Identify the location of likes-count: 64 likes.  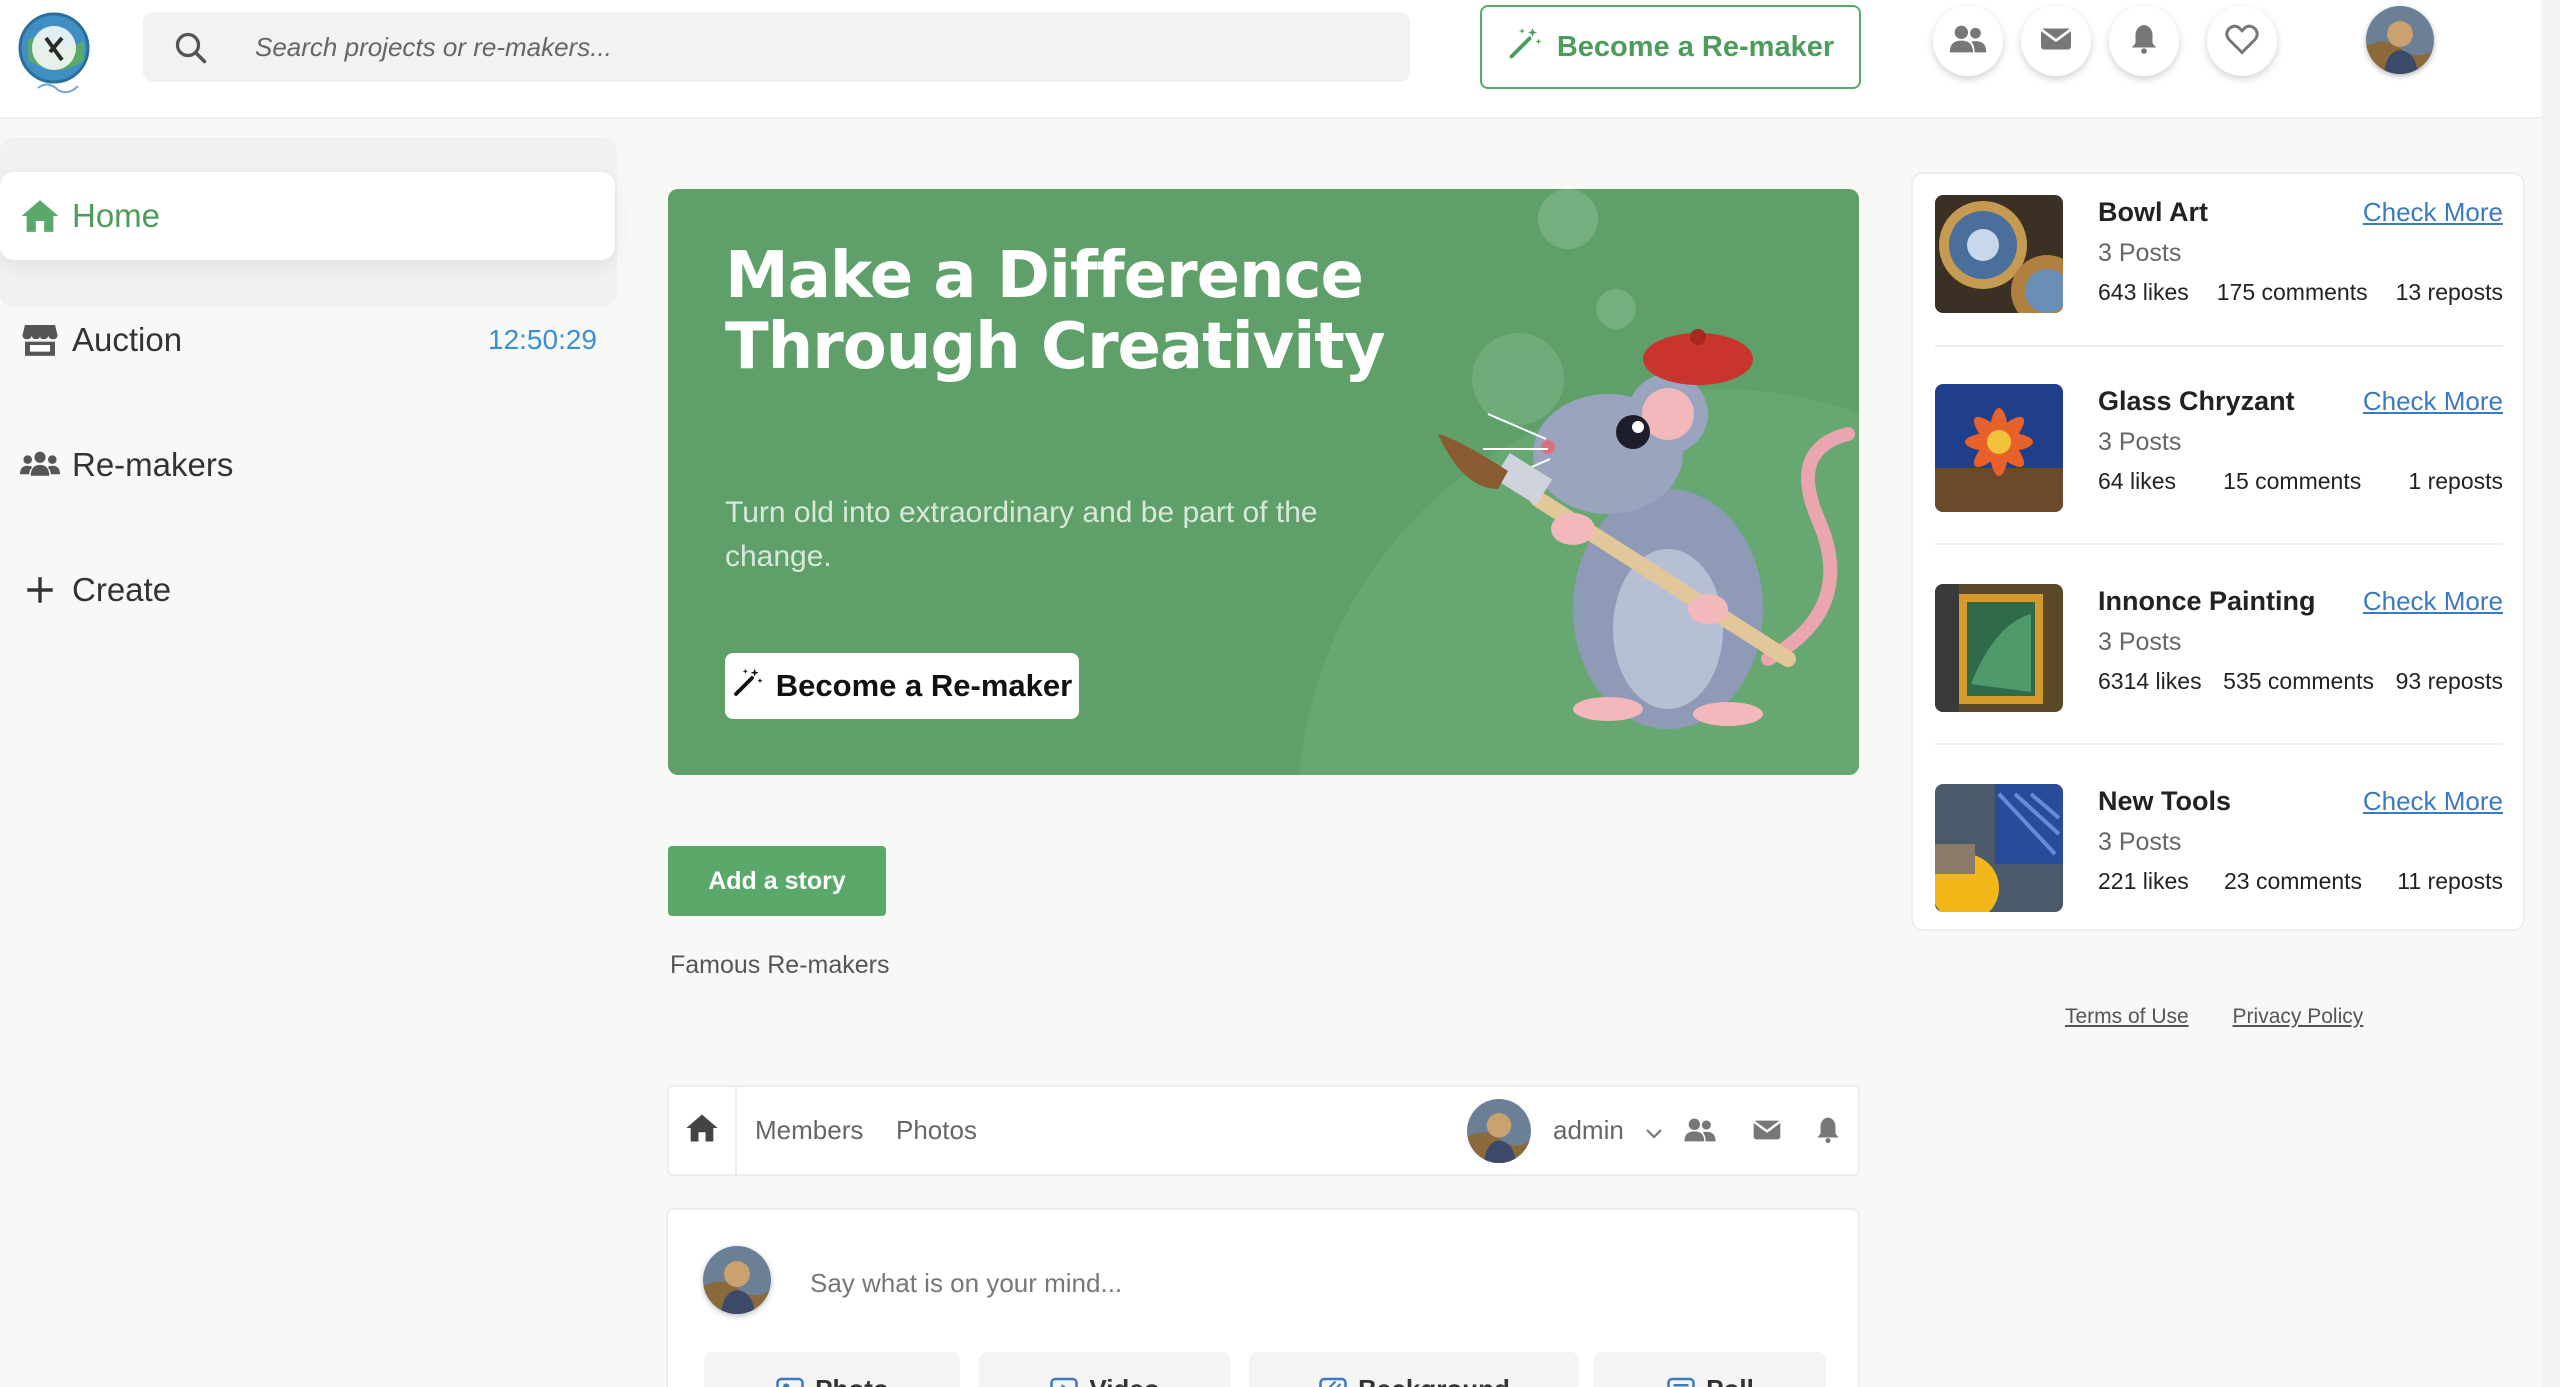
(2137, 481).